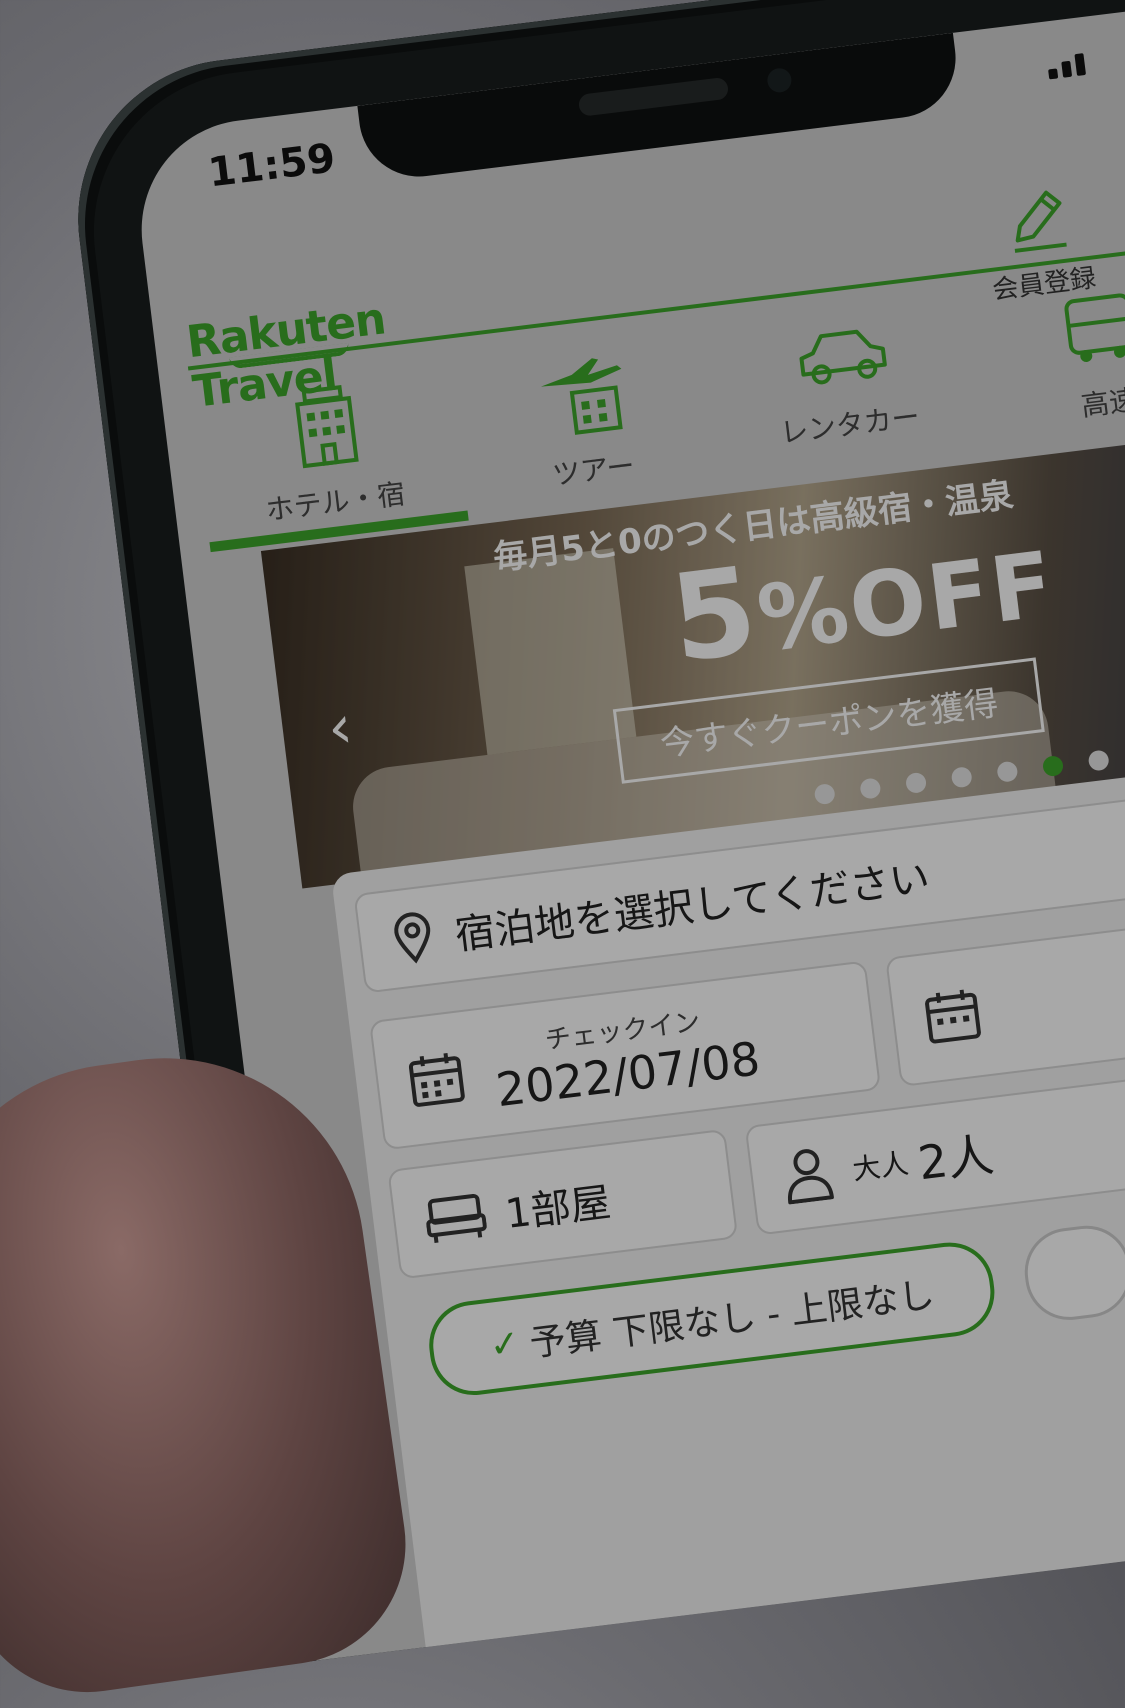 Image resolution: width=1125 pixels, height=1708 pixels. What do you see at coordinates (732, 1319) in the screenshot?
I see `budget-label: 予算 下限なし - 上限なし` at bounding box center [732, 1319].